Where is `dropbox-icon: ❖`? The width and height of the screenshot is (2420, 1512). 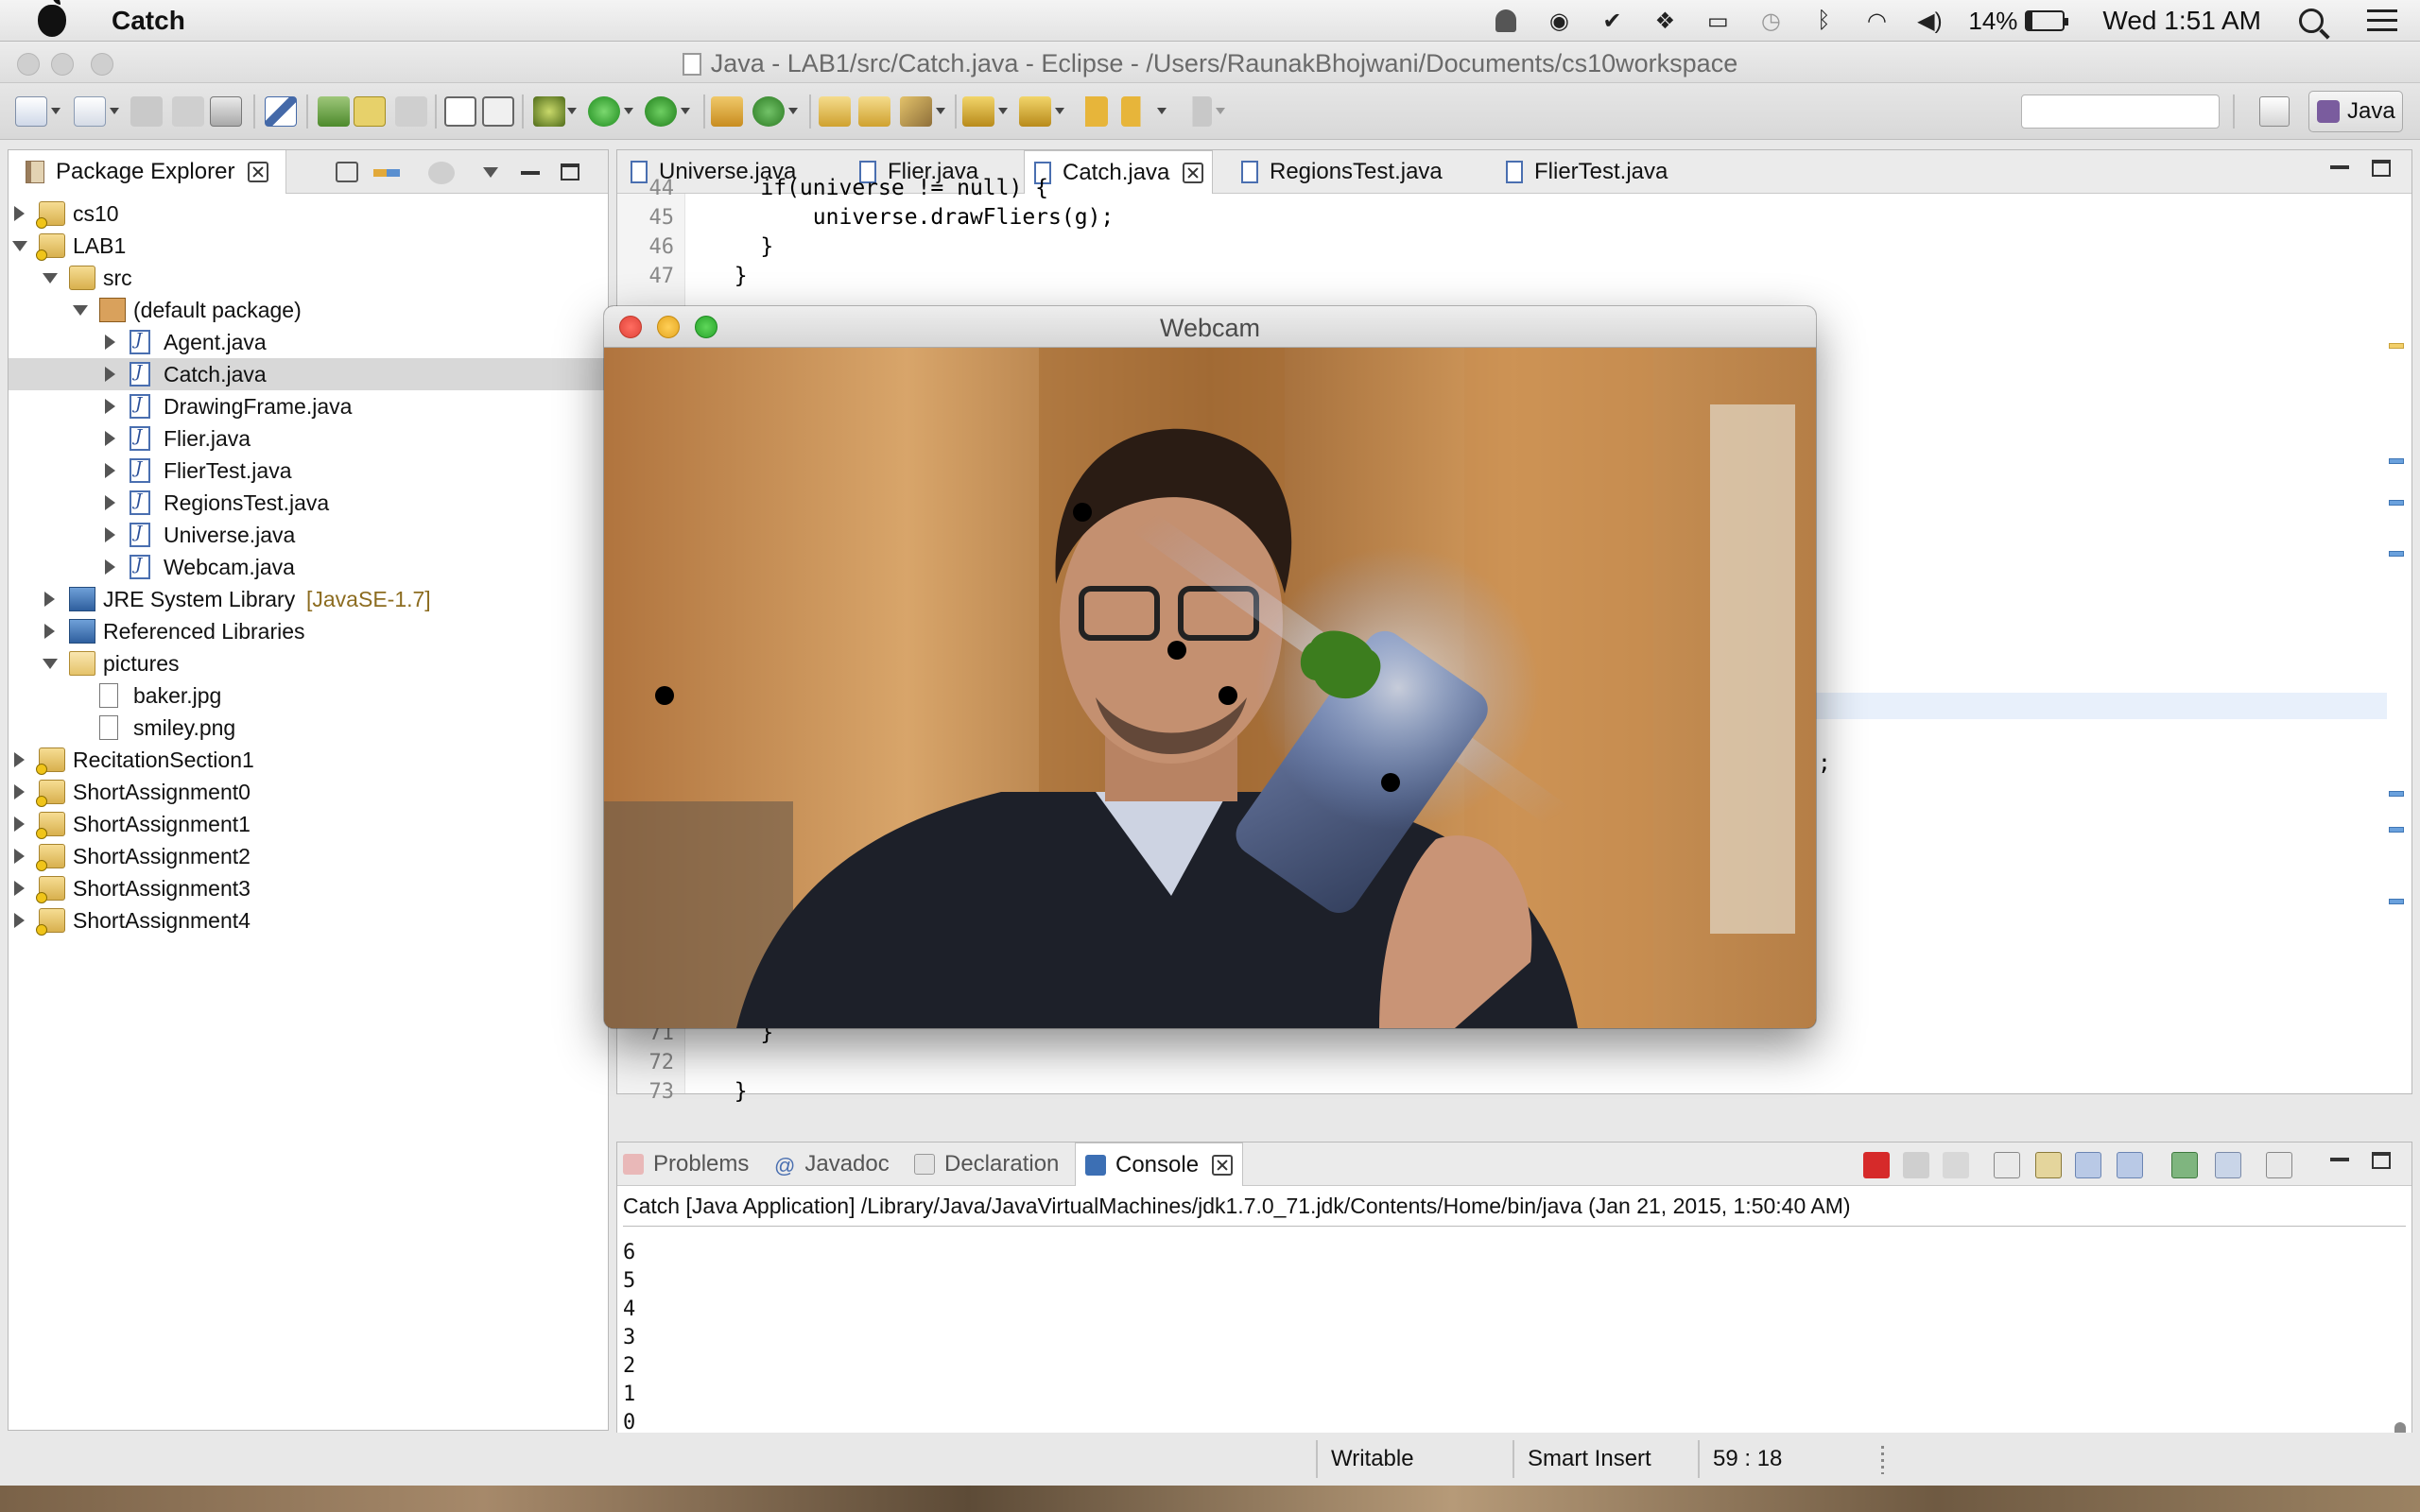 dropbox-icon: ❖ is located at coordinates (1665, 21).